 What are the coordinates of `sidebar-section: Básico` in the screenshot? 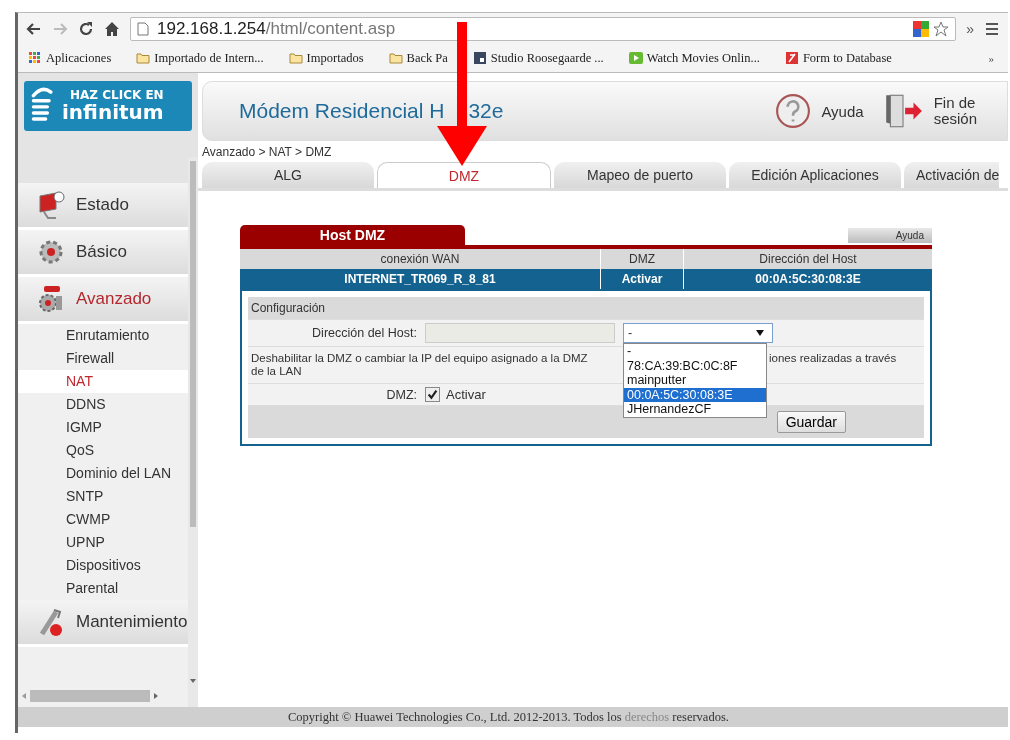 It's located at (103, 253).